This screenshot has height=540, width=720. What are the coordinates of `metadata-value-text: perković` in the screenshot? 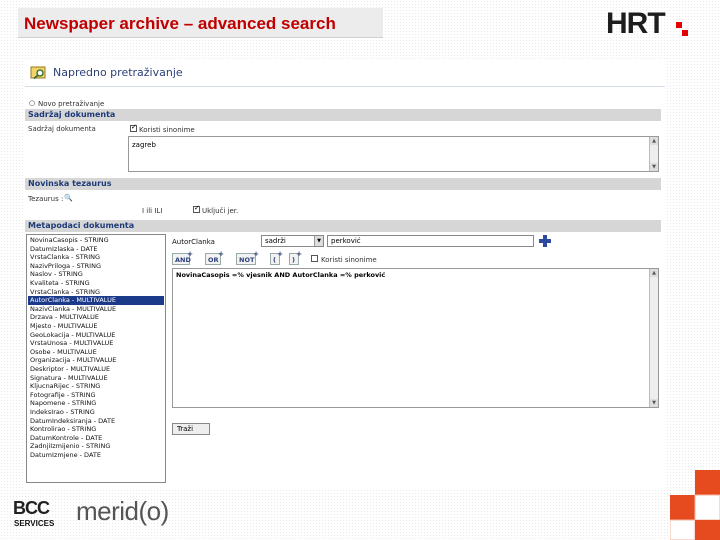 It's located at (346, 241).